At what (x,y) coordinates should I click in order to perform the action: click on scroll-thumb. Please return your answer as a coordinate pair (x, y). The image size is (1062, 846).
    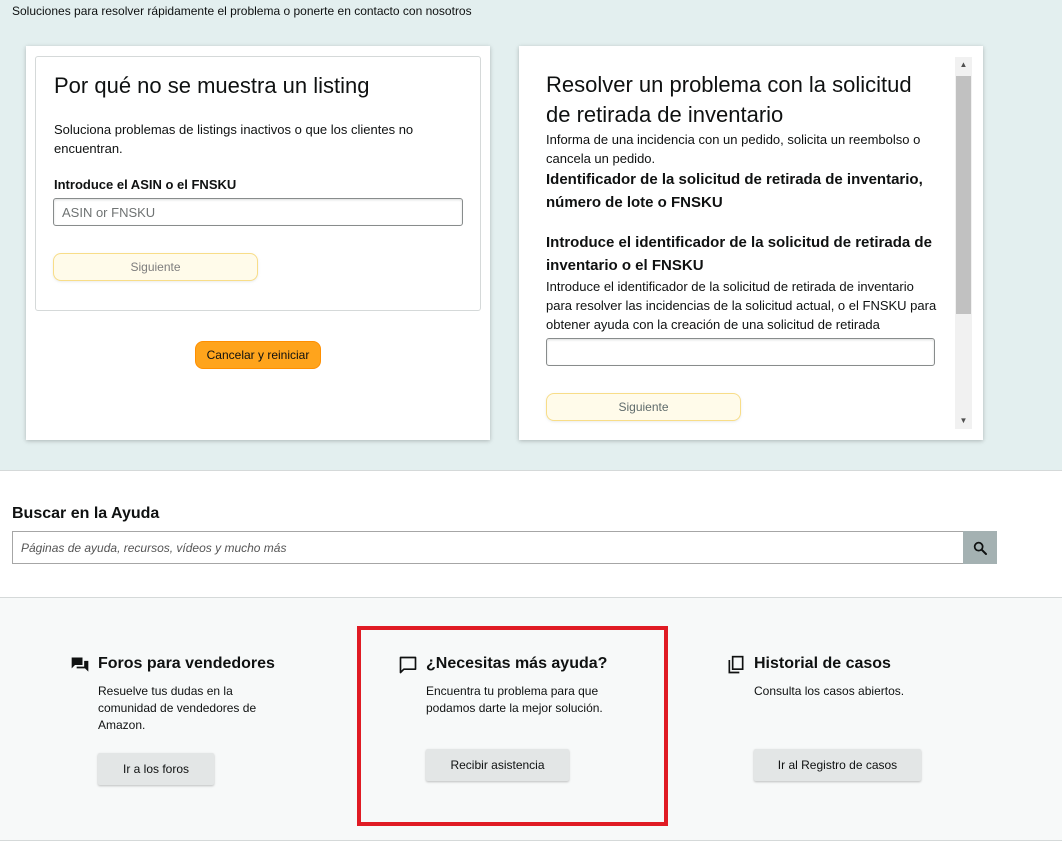
    Looking at the image, I should click on (963, 195).